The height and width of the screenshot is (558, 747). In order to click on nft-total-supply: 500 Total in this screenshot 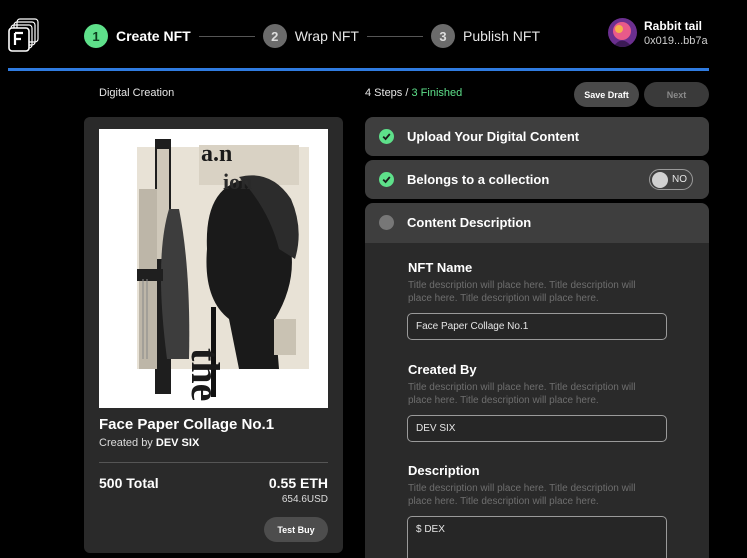, I will do `click(129, 483)`.